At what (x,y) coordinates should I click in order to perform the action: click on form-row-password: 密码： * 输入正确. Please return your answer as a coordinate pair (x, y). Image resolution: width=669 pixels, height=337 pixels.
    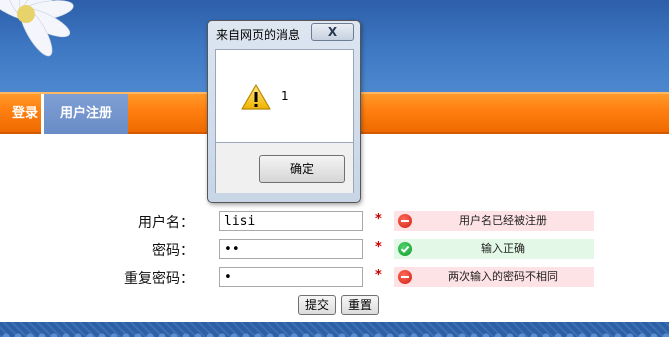
    Looking at the image, I should click on (334, 250).